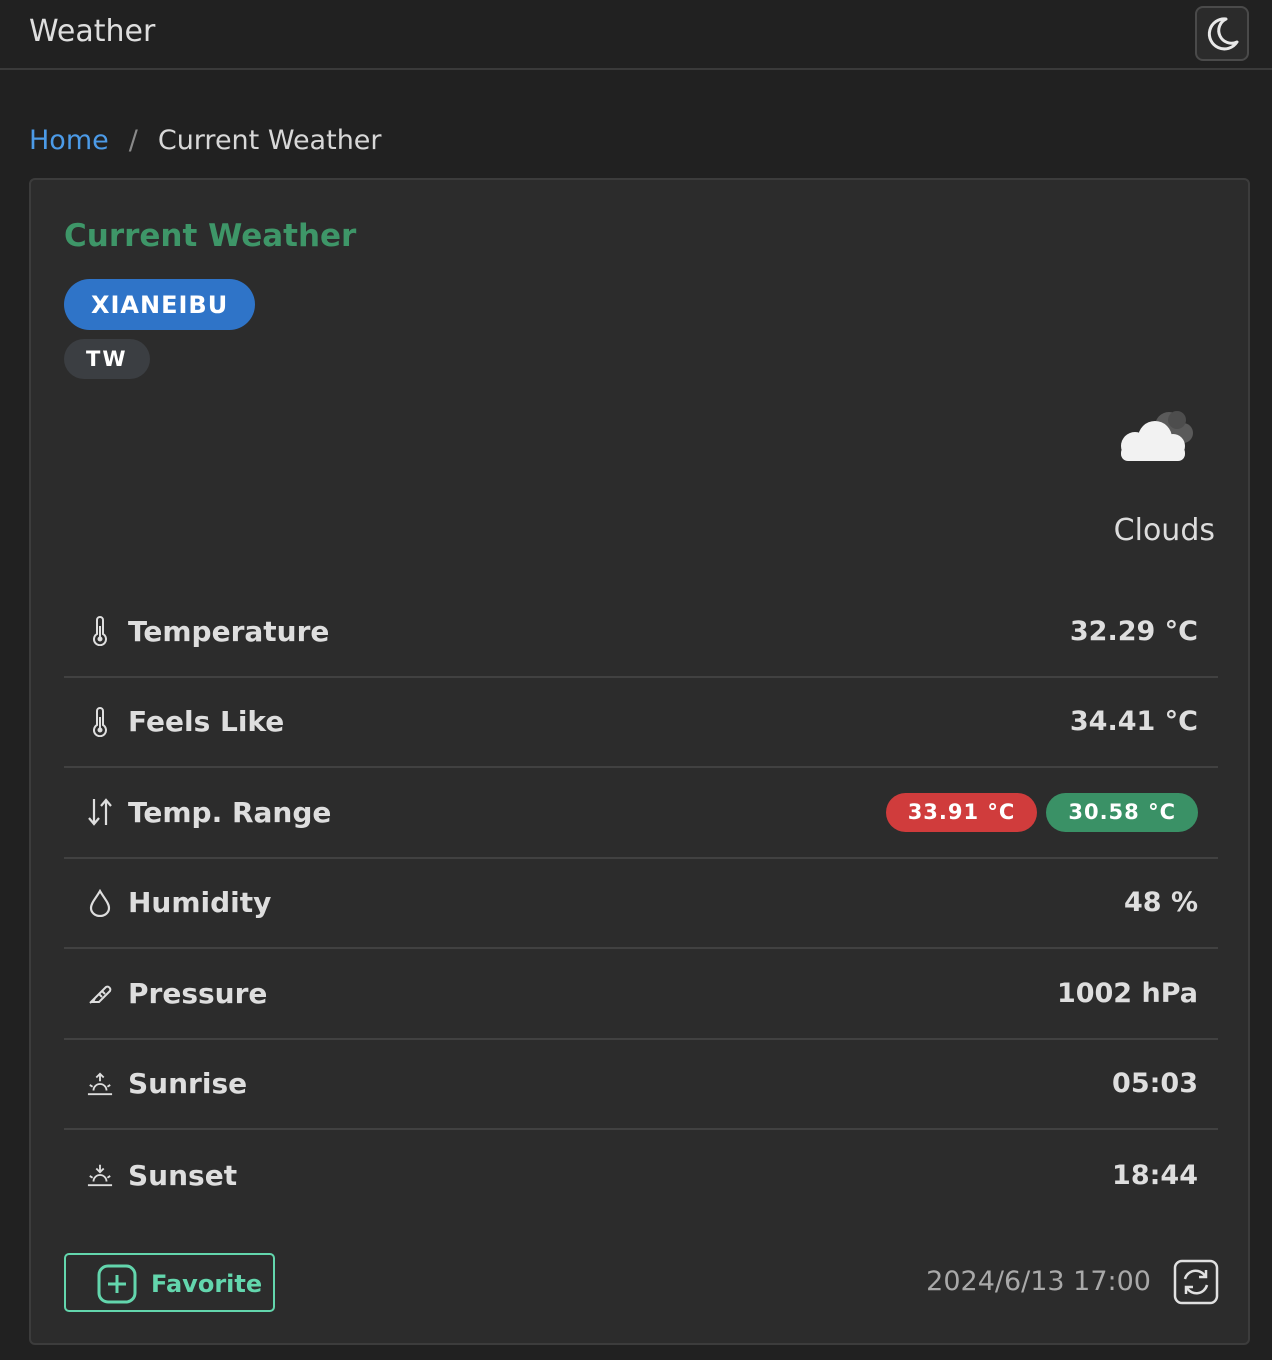 This screenshot has width=1272, height=1360. I want to click on favorite-button: Favorite, so click(169, 1282).